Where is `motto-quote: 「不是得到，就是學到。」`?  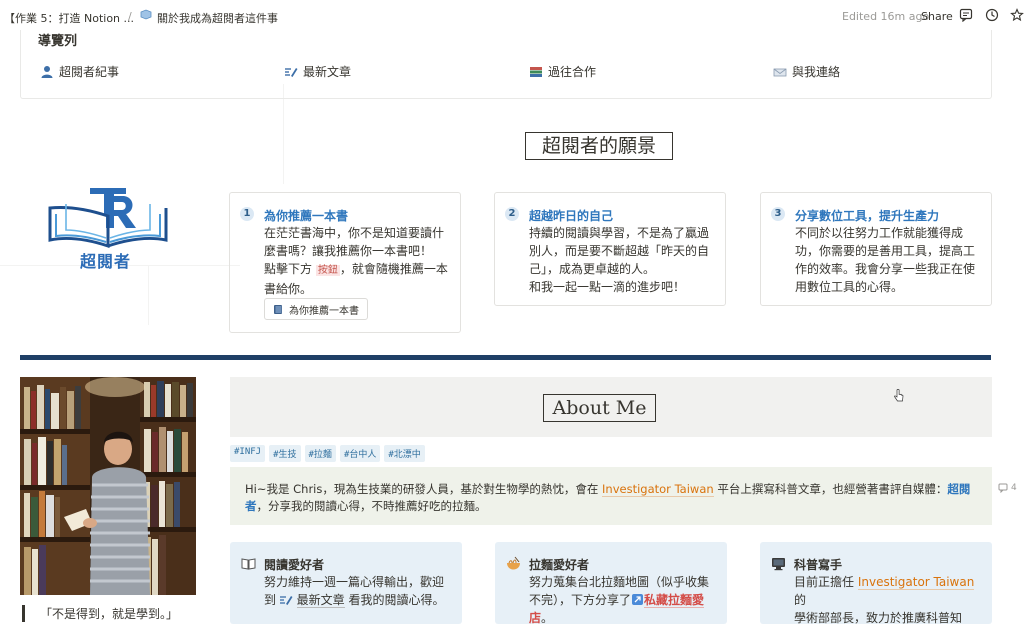
motto-quote: 「不是得到，就是學到。」 is located at coordinates (100, 613).